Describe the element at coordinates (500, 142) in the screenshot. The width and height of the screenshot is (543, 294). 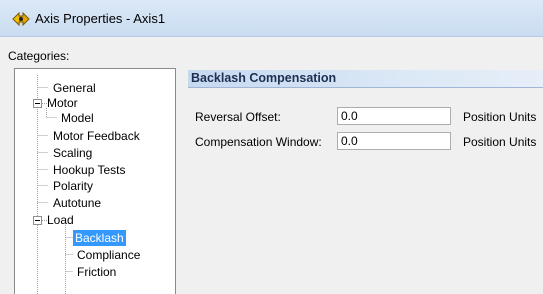
I see `compensation-window-units: Position Units` at that location.